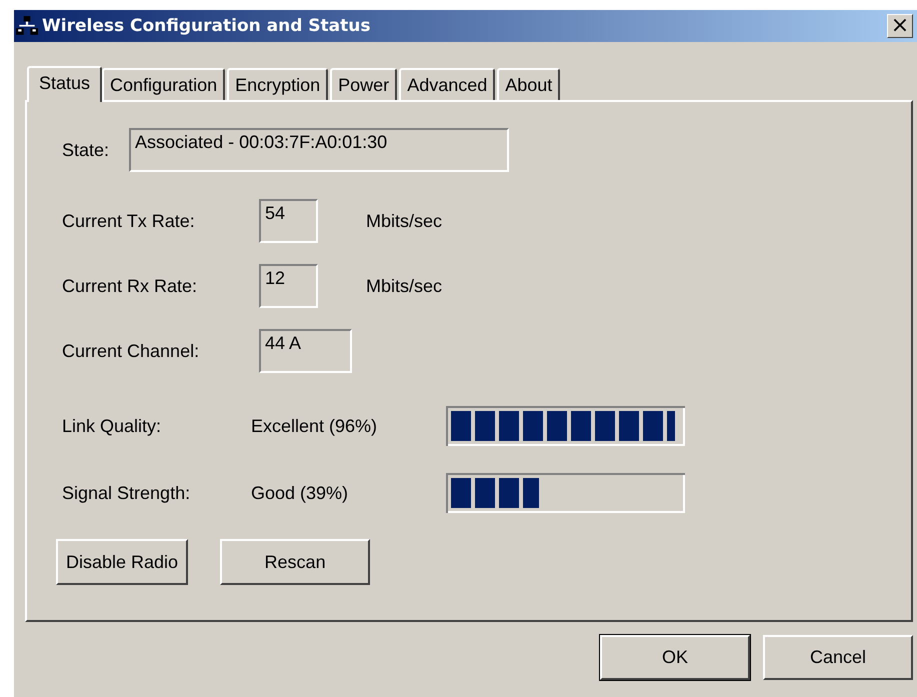 This screenshot has height=697, width=917. I want to click on close-button: ×, so click(900, 26).